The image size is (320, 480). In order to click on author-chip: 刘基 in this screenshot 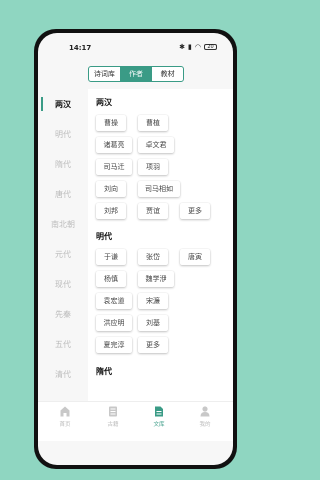, I will do `click(153, 323)`.